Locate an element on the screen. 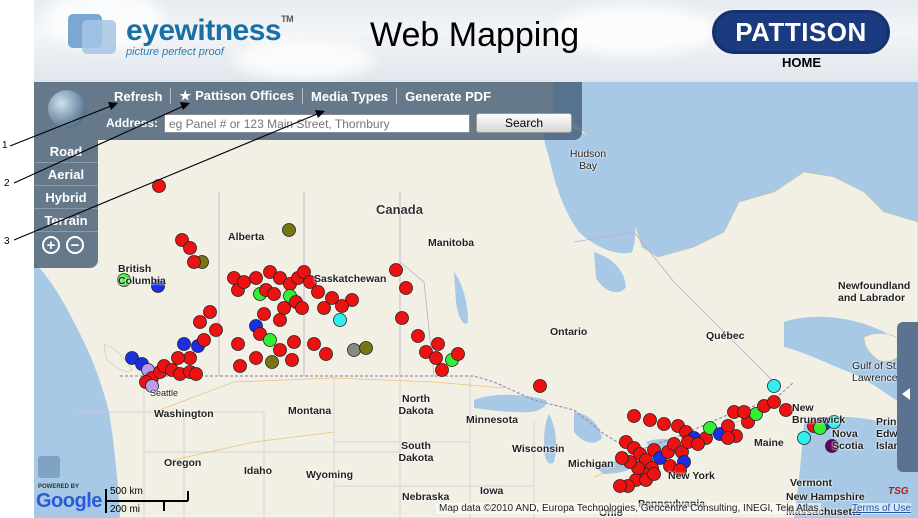 The width and height of the screenshot is (918, 518). side-panel-toggle is located at coordinates (907, 397).